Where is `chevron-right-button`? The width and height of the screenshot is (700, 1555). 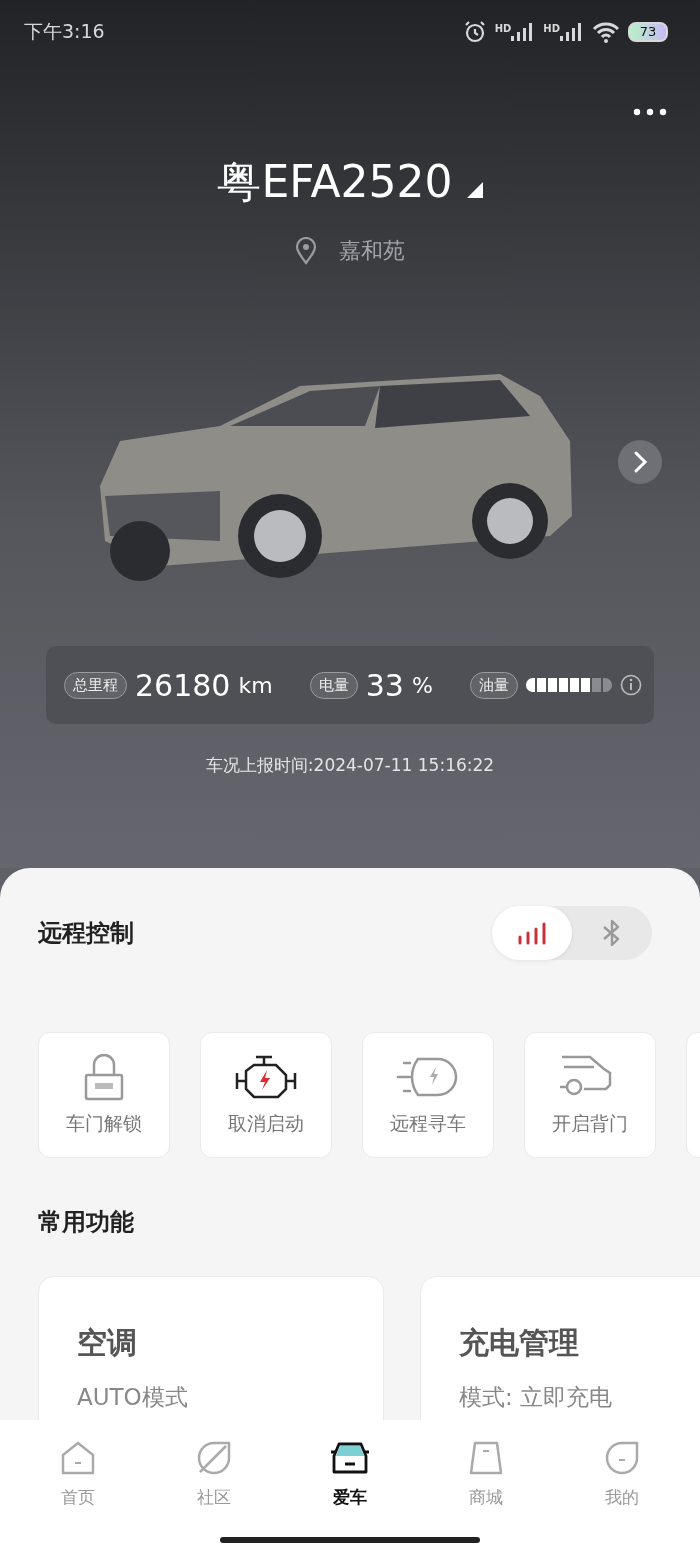 chevron-right-button is located at coordinates (640, 462).